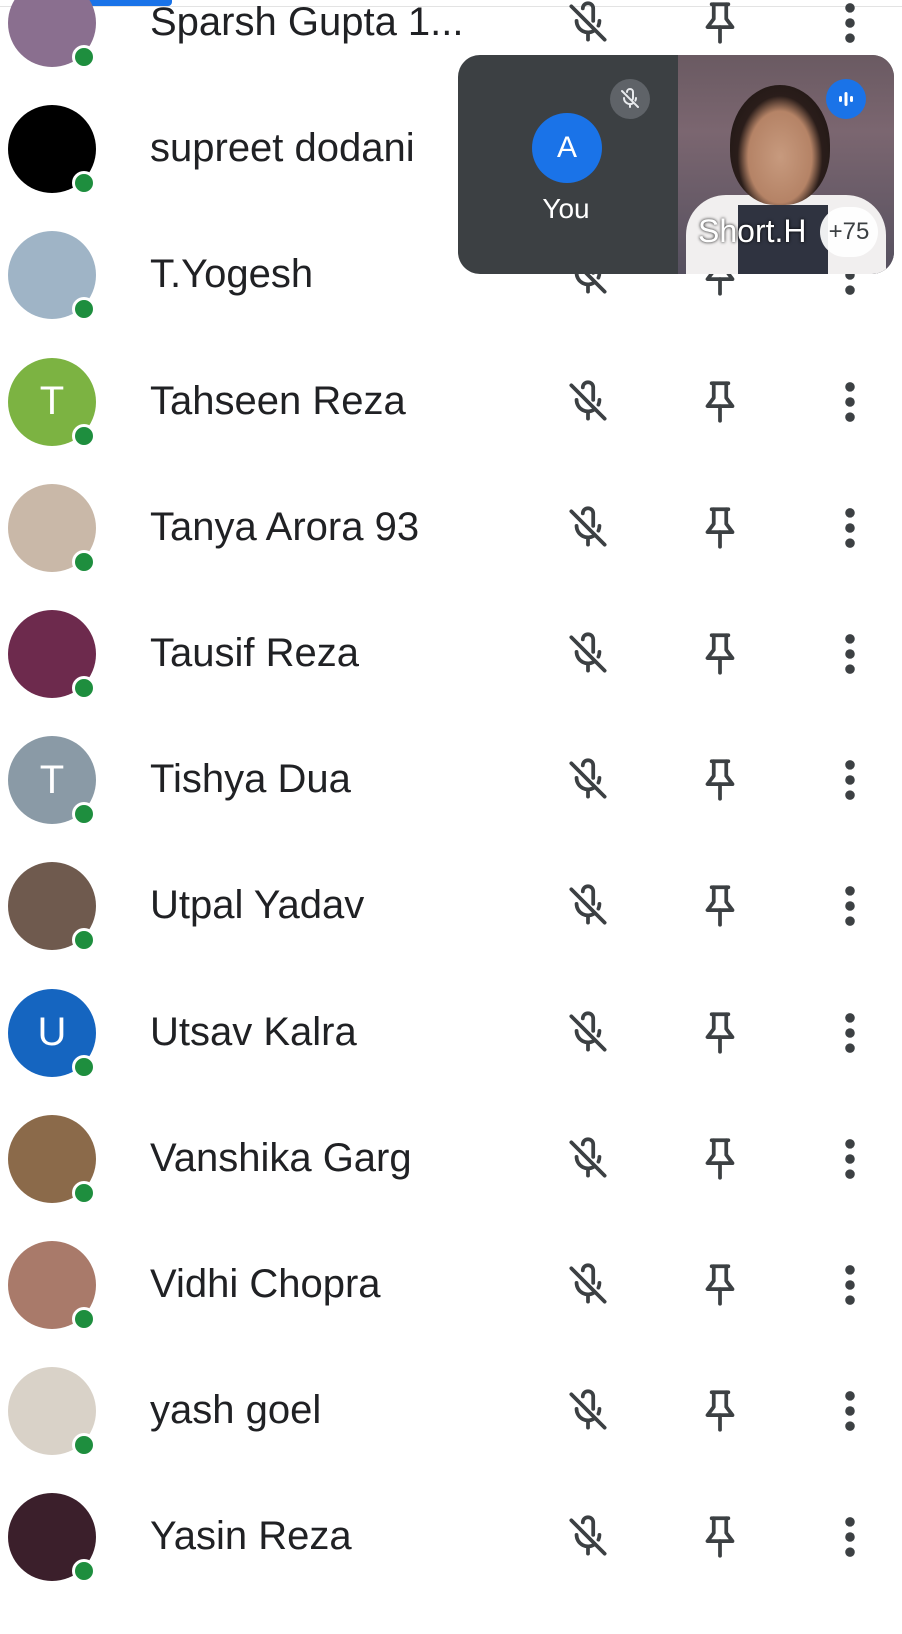  I want to click on list-item: Tanya Arora 93, so click(451, 527).